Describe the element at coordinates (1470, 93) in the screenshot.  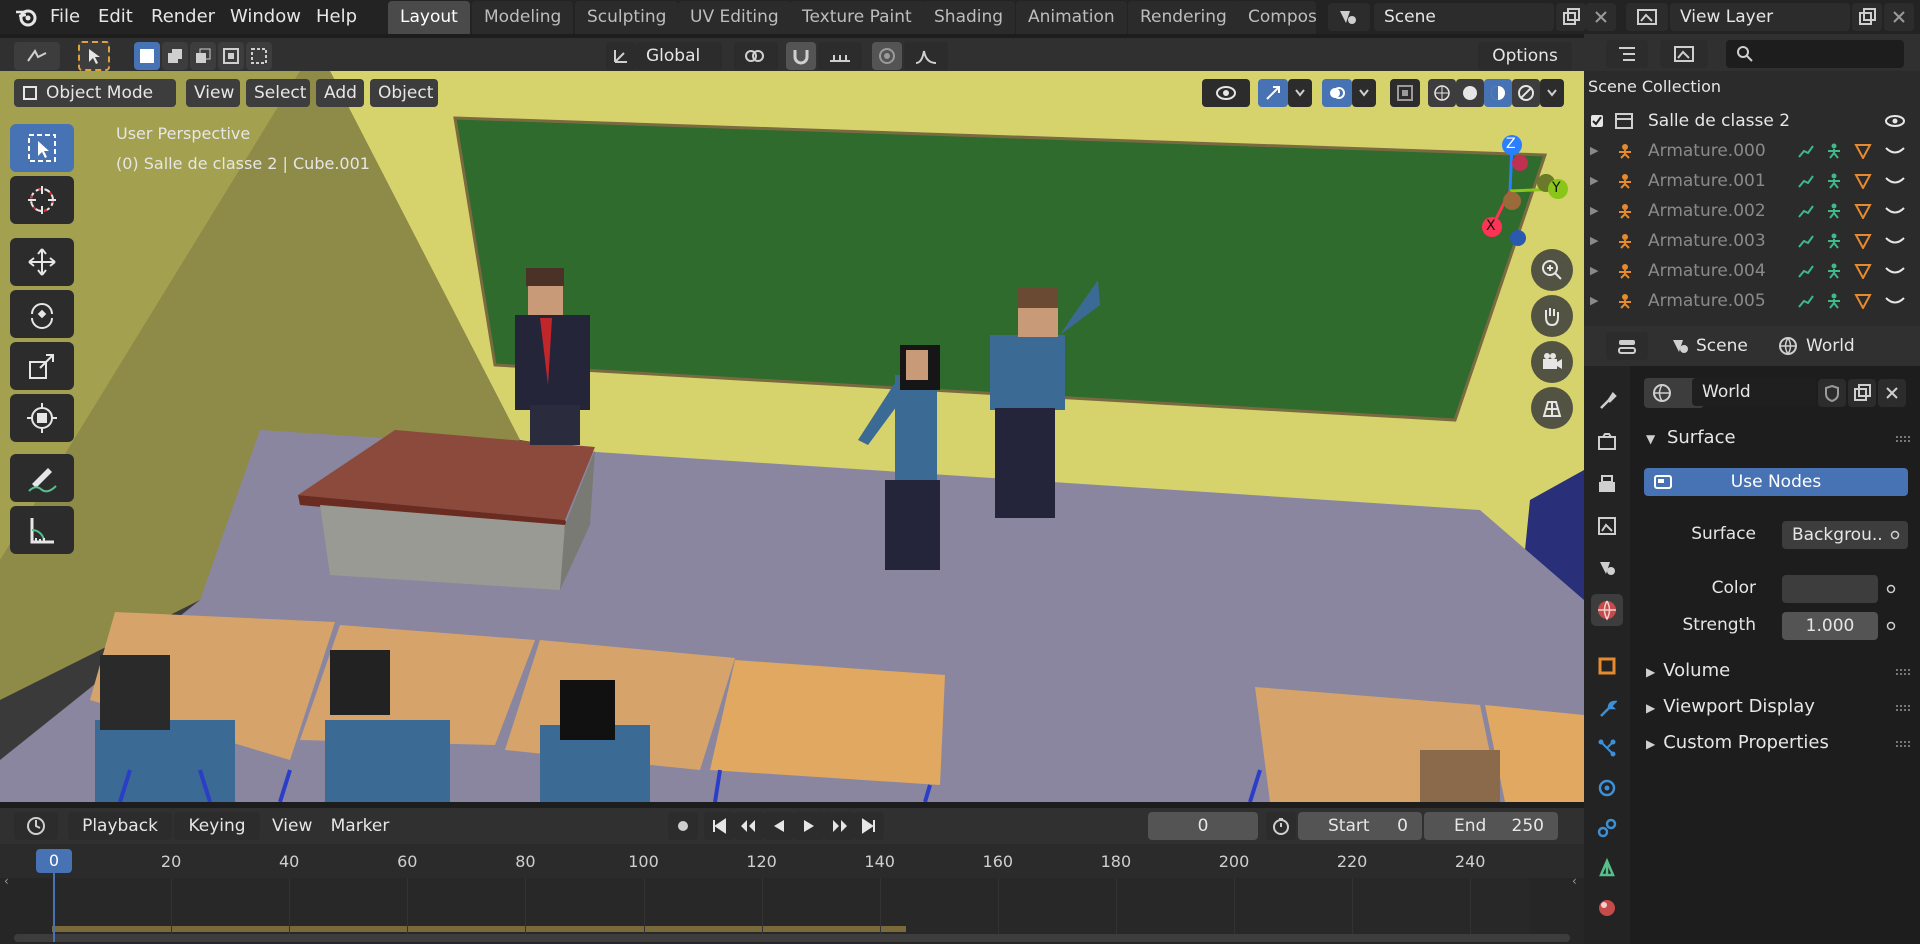
I see `solid-shading-icon` at that location.